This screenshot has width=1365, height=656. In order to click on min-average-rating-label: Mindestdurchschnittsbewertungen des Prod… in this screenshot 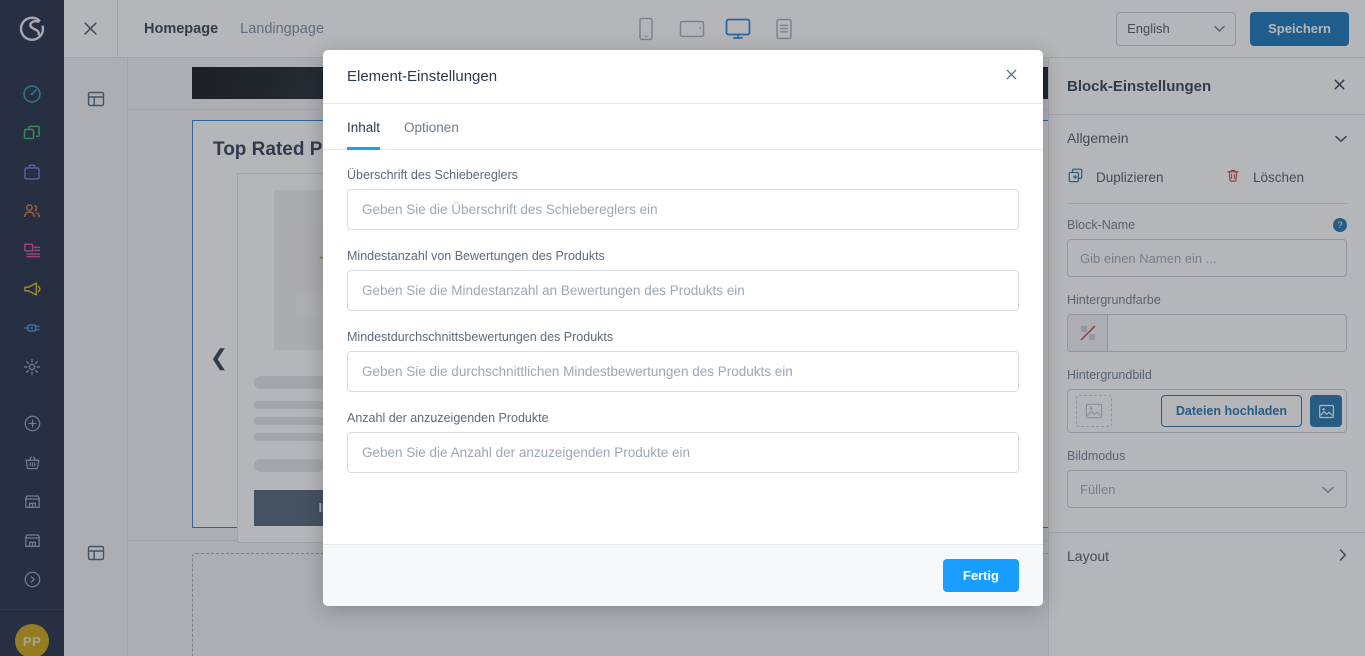, I will do `click(480, 337)`.